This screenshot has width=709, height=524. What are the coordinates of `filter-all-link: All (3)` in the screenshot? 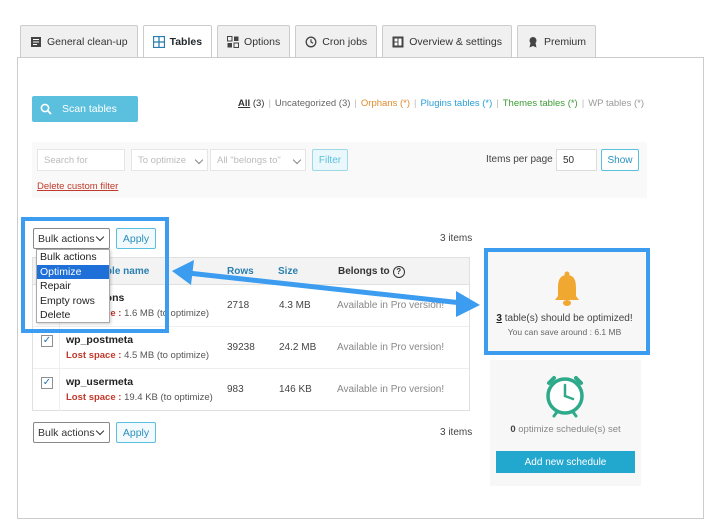 It's located at (251, 103).